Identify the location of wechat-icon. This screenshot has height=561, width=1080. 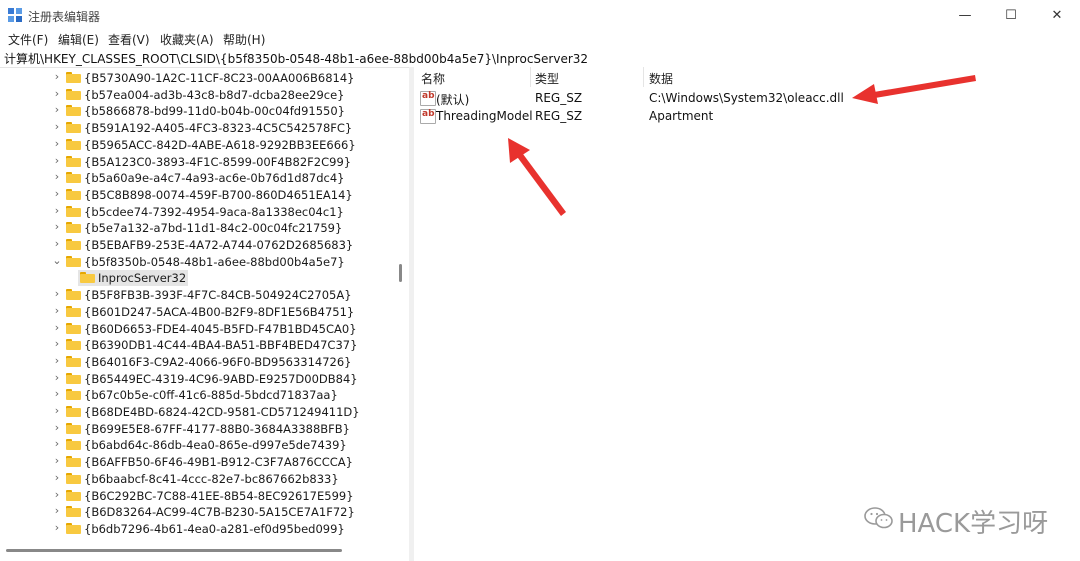
(878, 518).